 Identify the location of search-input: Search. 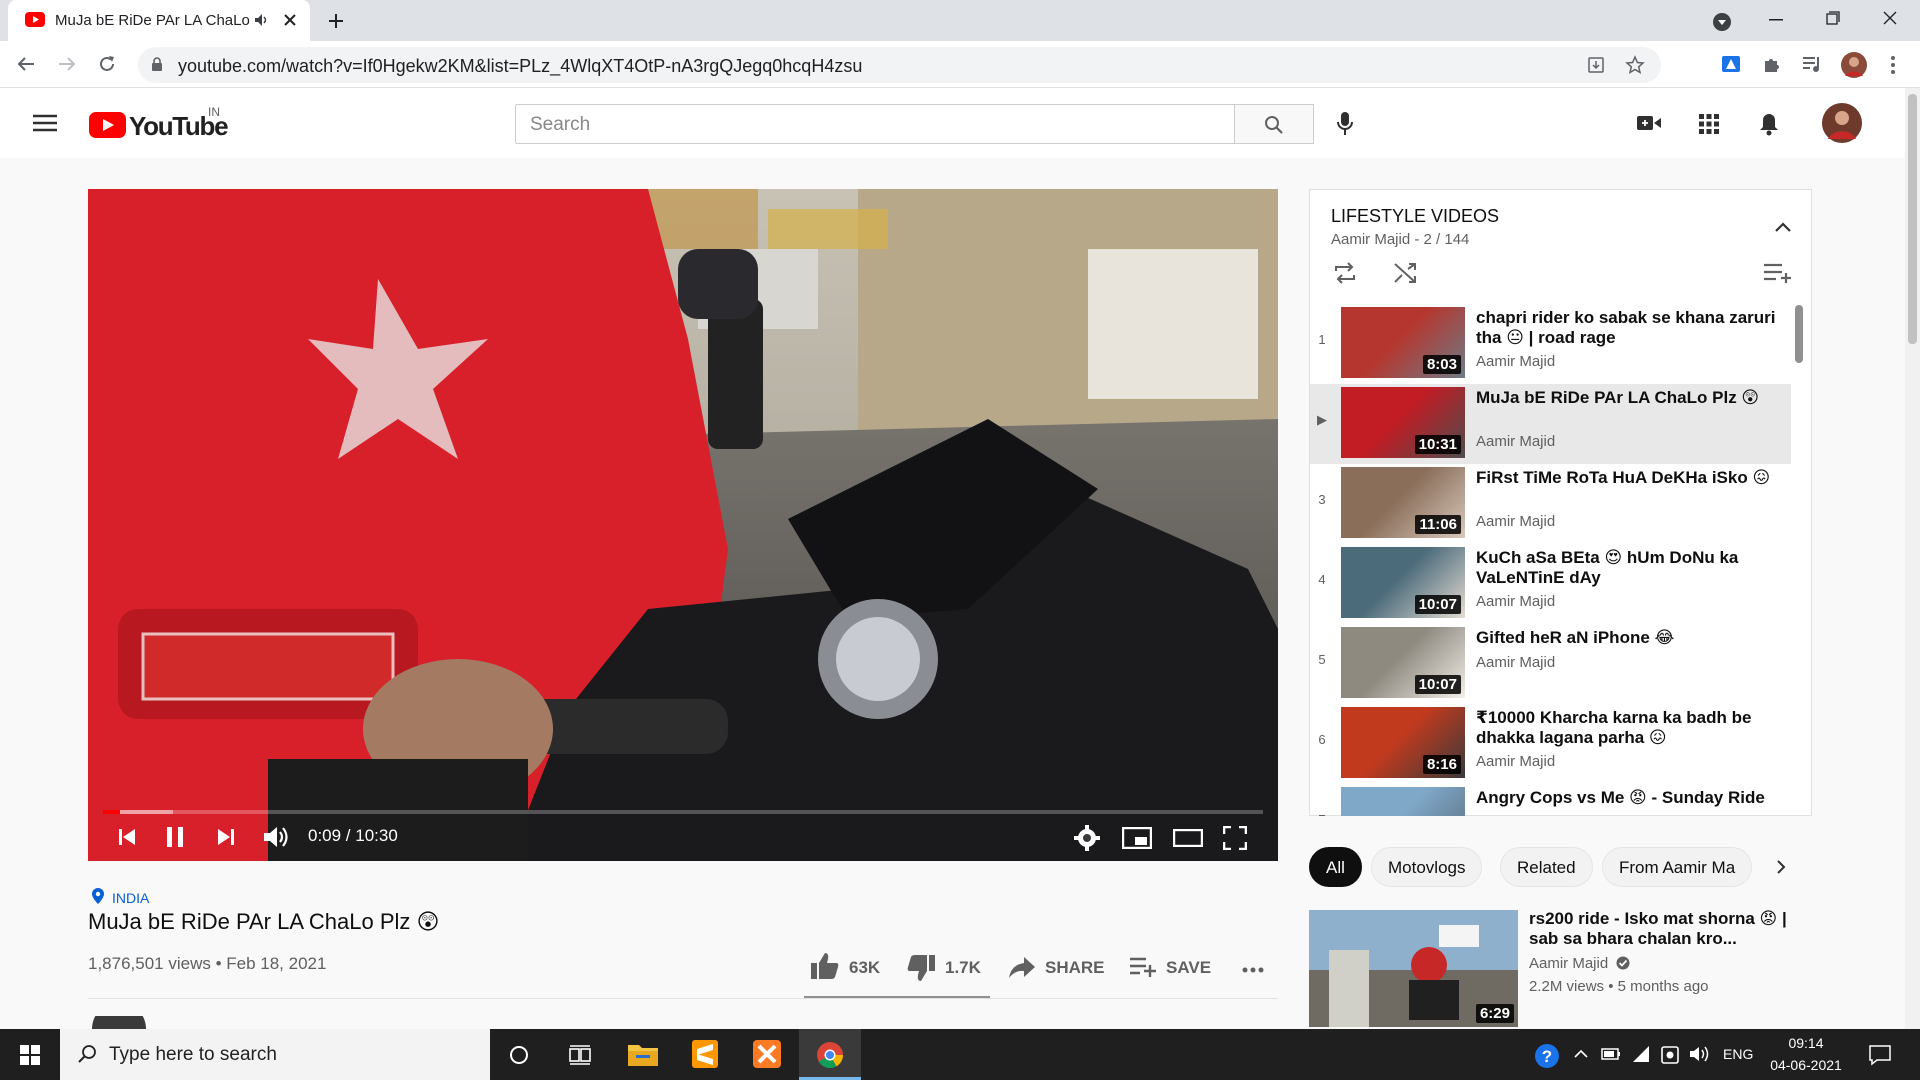
(875, 124).